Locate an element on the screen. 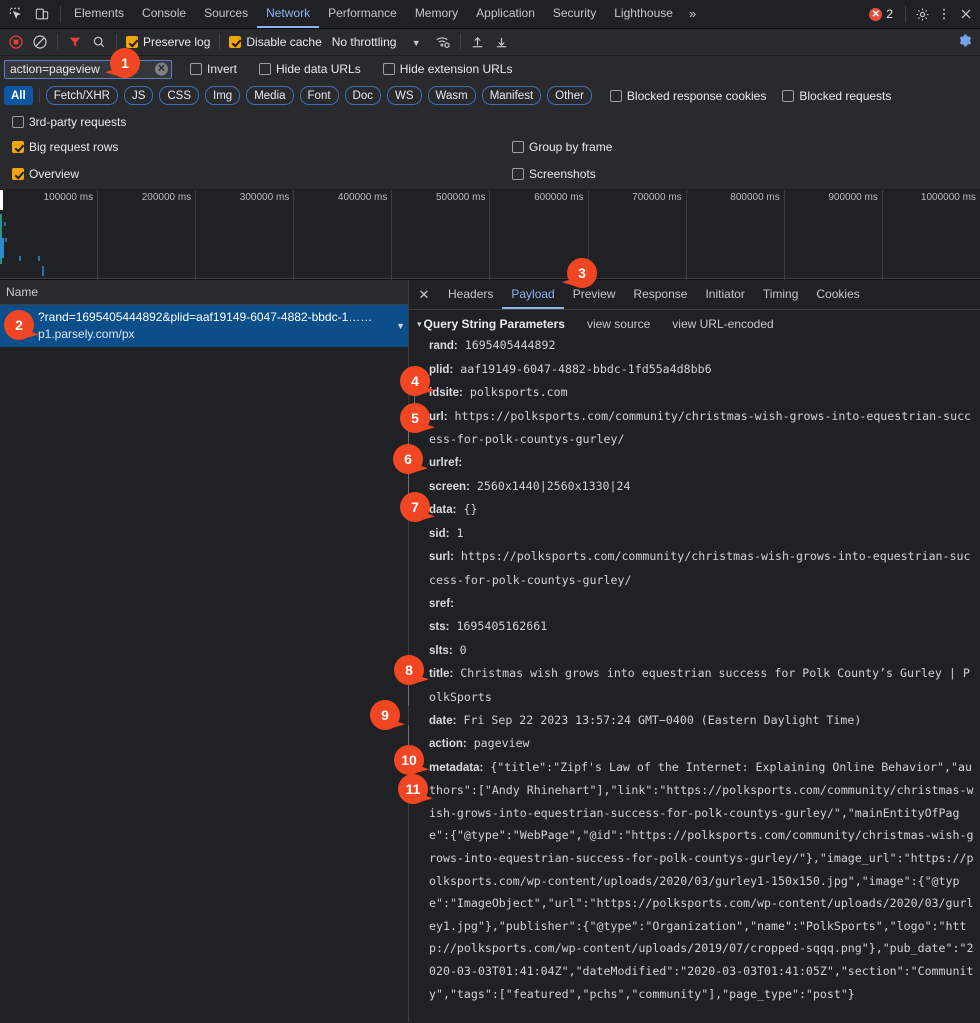  blocked-response-cookies-checkbox: Blocked response cookies is located at coordinates (687, 96).